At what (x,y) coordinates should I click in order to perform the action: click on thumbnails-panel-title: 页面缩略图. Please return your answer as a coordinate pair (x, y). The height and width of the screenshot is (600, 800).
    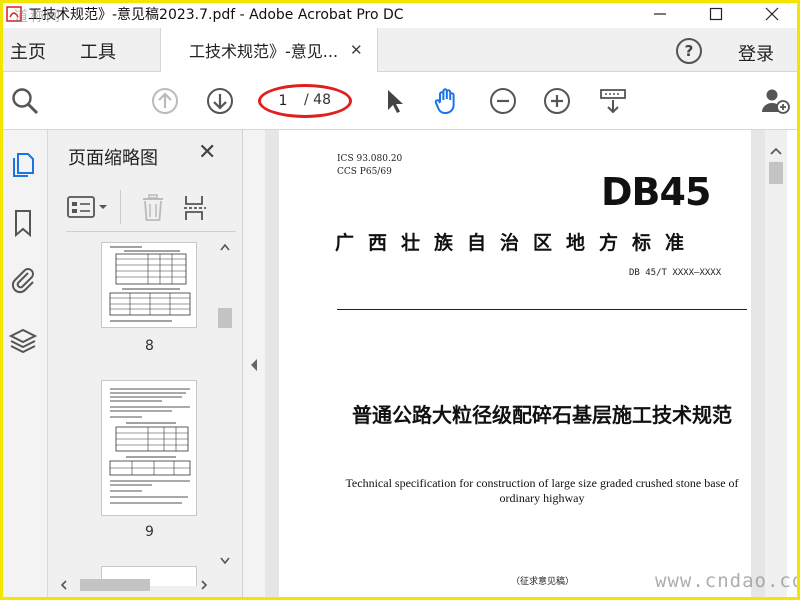
    Looking at the image, I should click on (113, 158).